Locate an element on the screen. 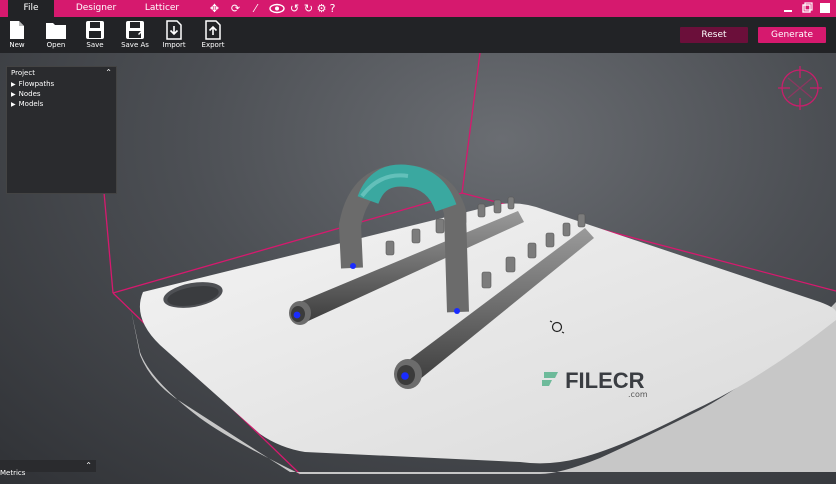 The height and width of the screenshot is (484, 836). watermark-suffix: .com is located at coordinates (638, 394).